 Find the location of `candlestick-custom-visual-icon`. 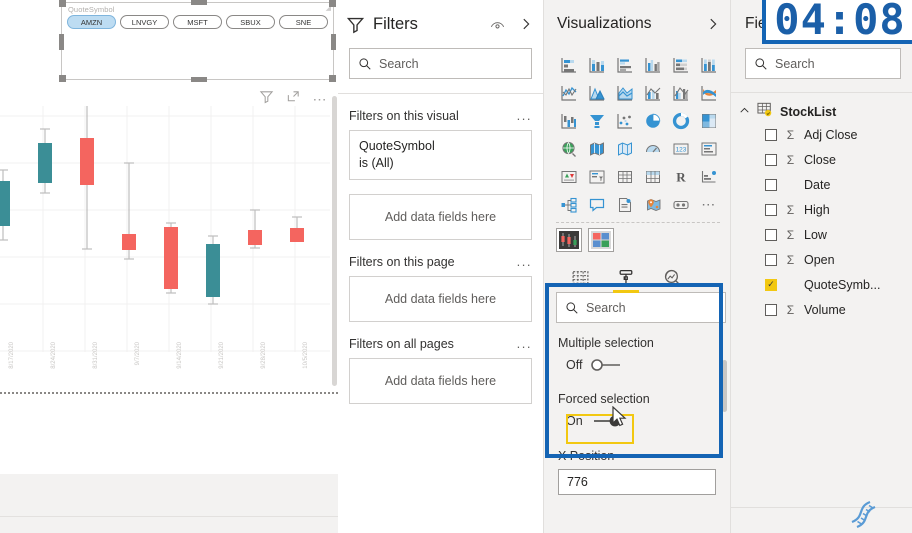

candlestick-custom-visual-icon is located at coordinates (569, 240).